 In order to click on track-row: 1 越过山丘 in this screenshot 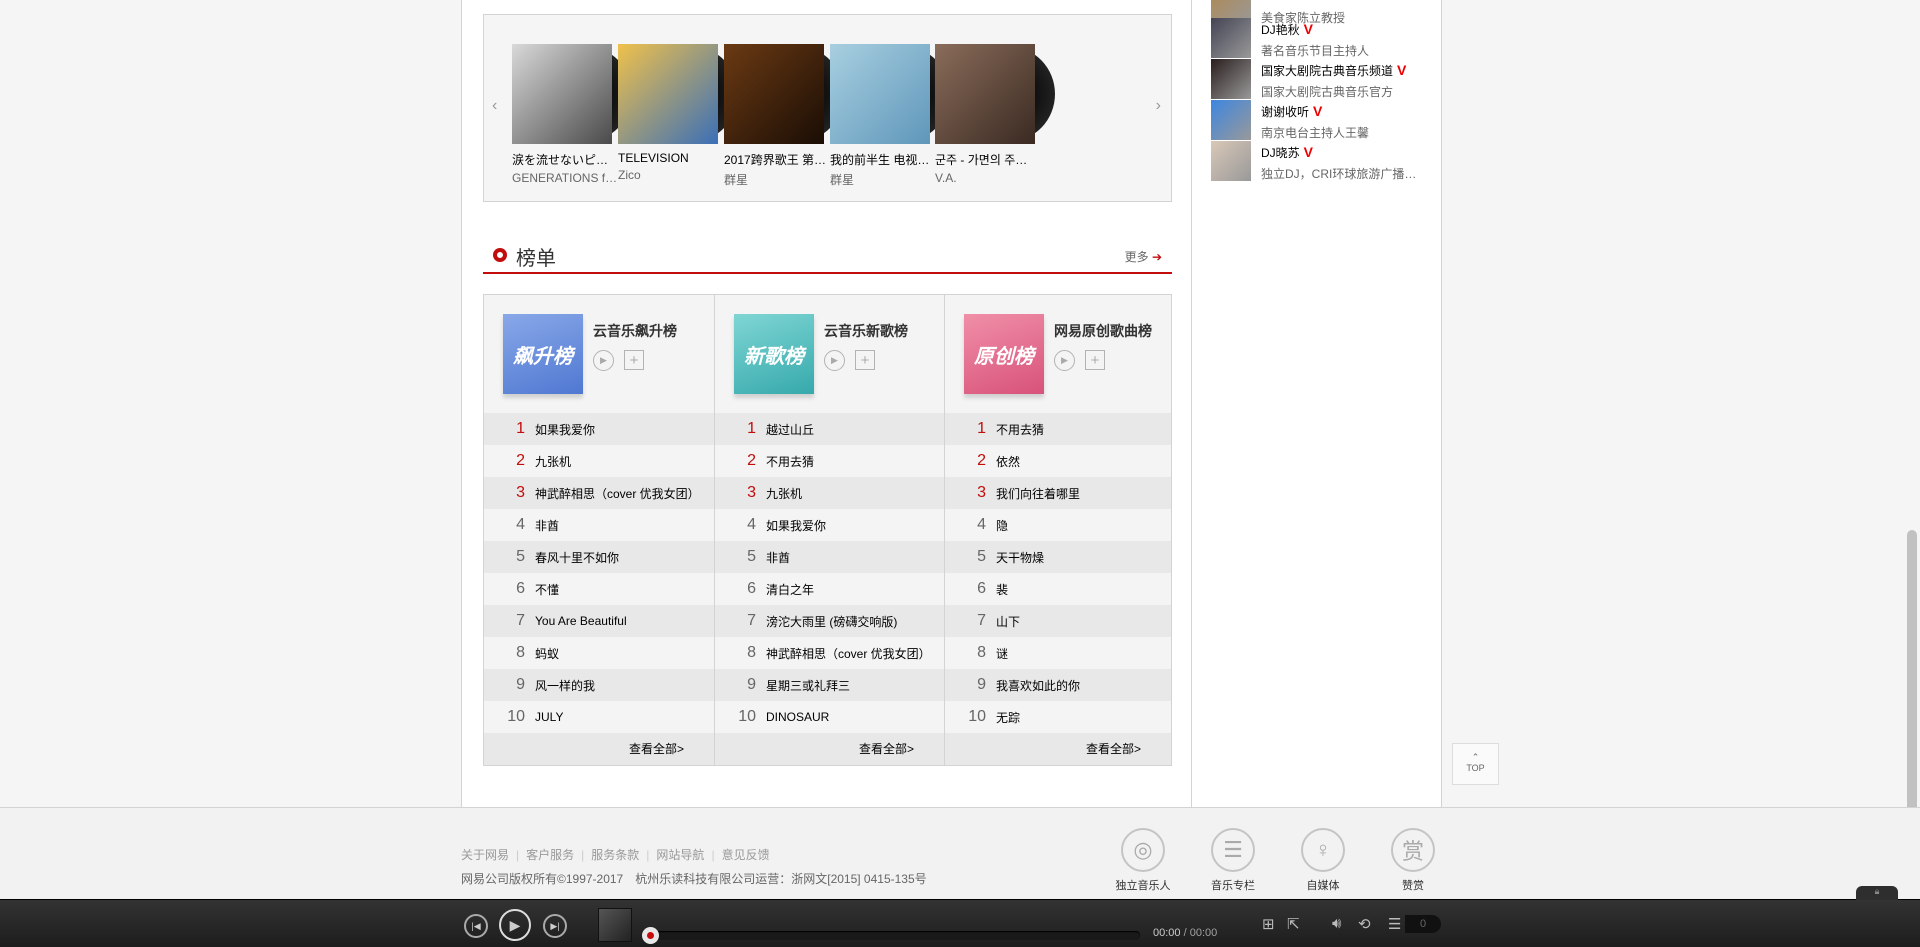, I will do `click(829, 429)`.